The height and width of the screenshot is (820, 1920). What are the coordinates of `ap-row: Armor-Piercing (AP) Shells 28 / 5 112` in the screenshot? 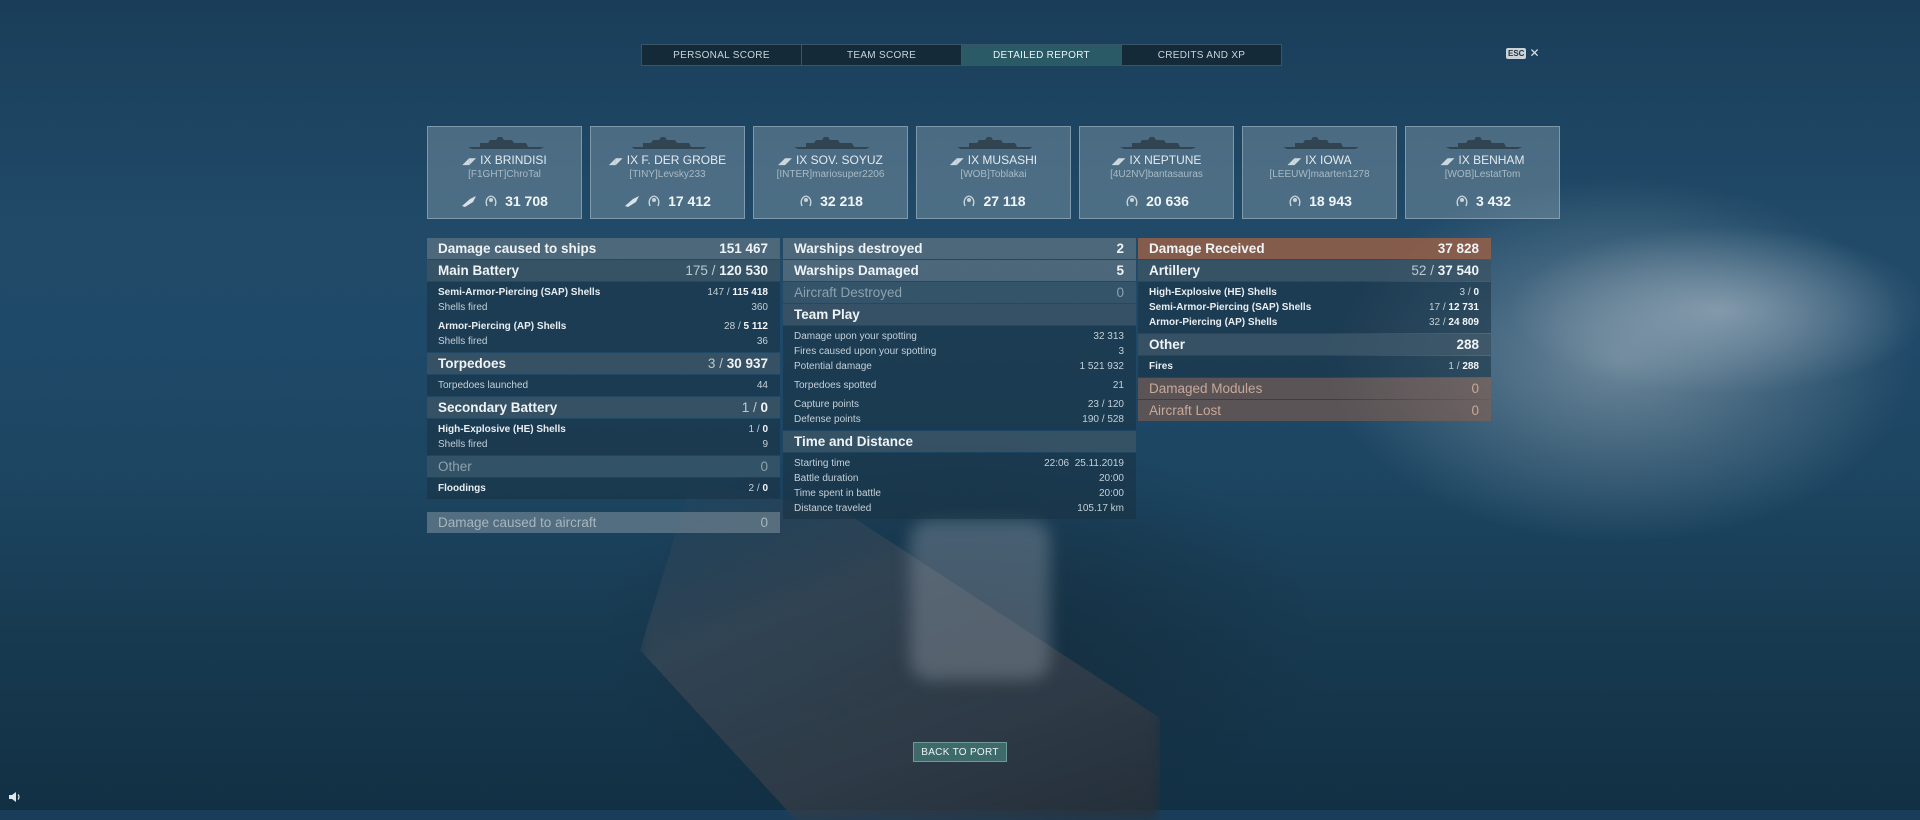 It's located at (603, 326).